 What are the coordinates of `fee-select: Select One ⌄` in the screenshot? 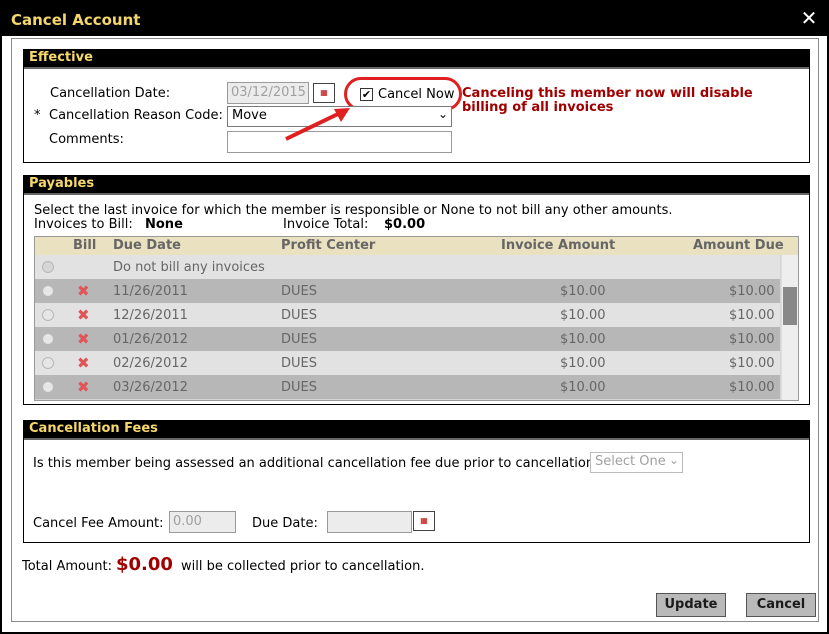 It's located at (636, 462).